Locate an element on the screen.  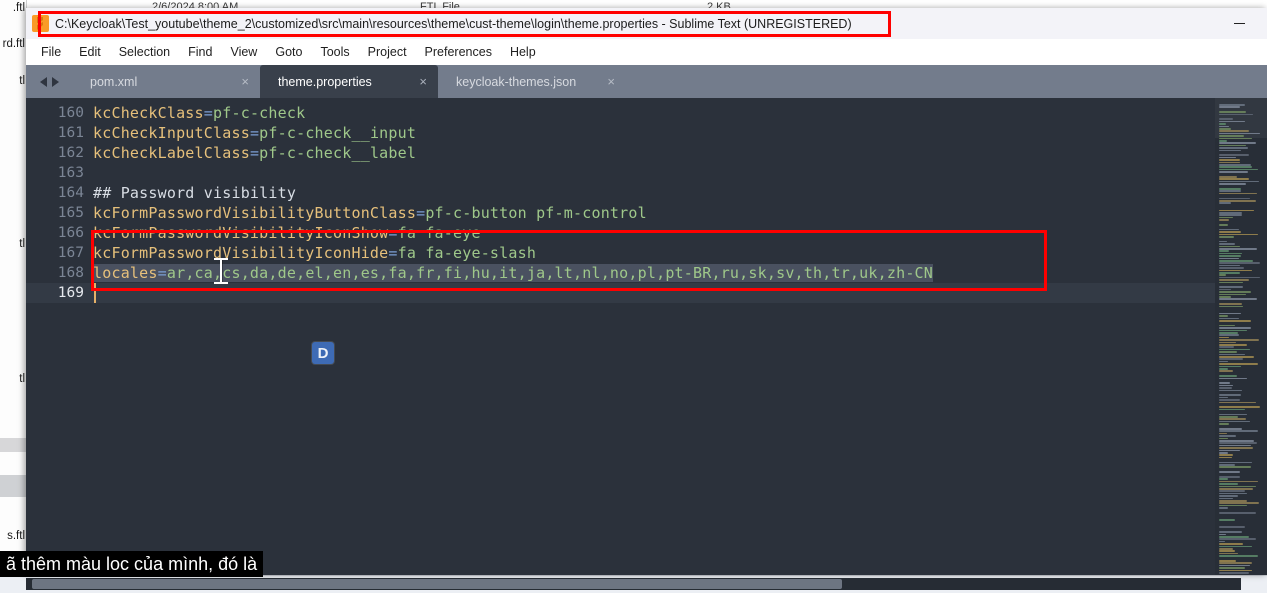
menu-item-help: Help is located at coordinates (523, 52).